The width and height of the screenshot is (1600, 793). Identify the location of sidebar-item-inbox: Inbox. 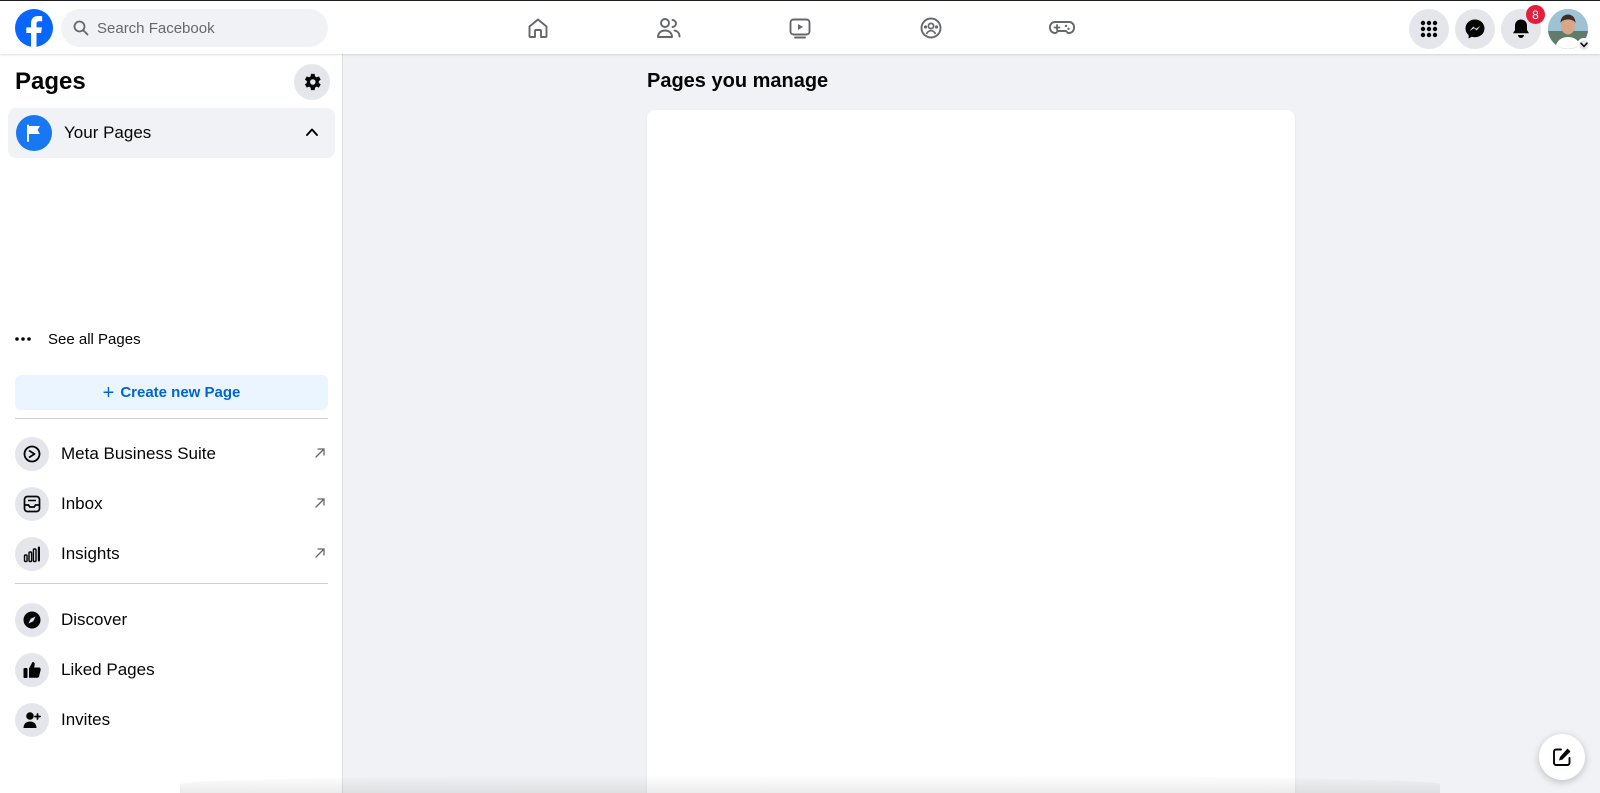
(171, 504).